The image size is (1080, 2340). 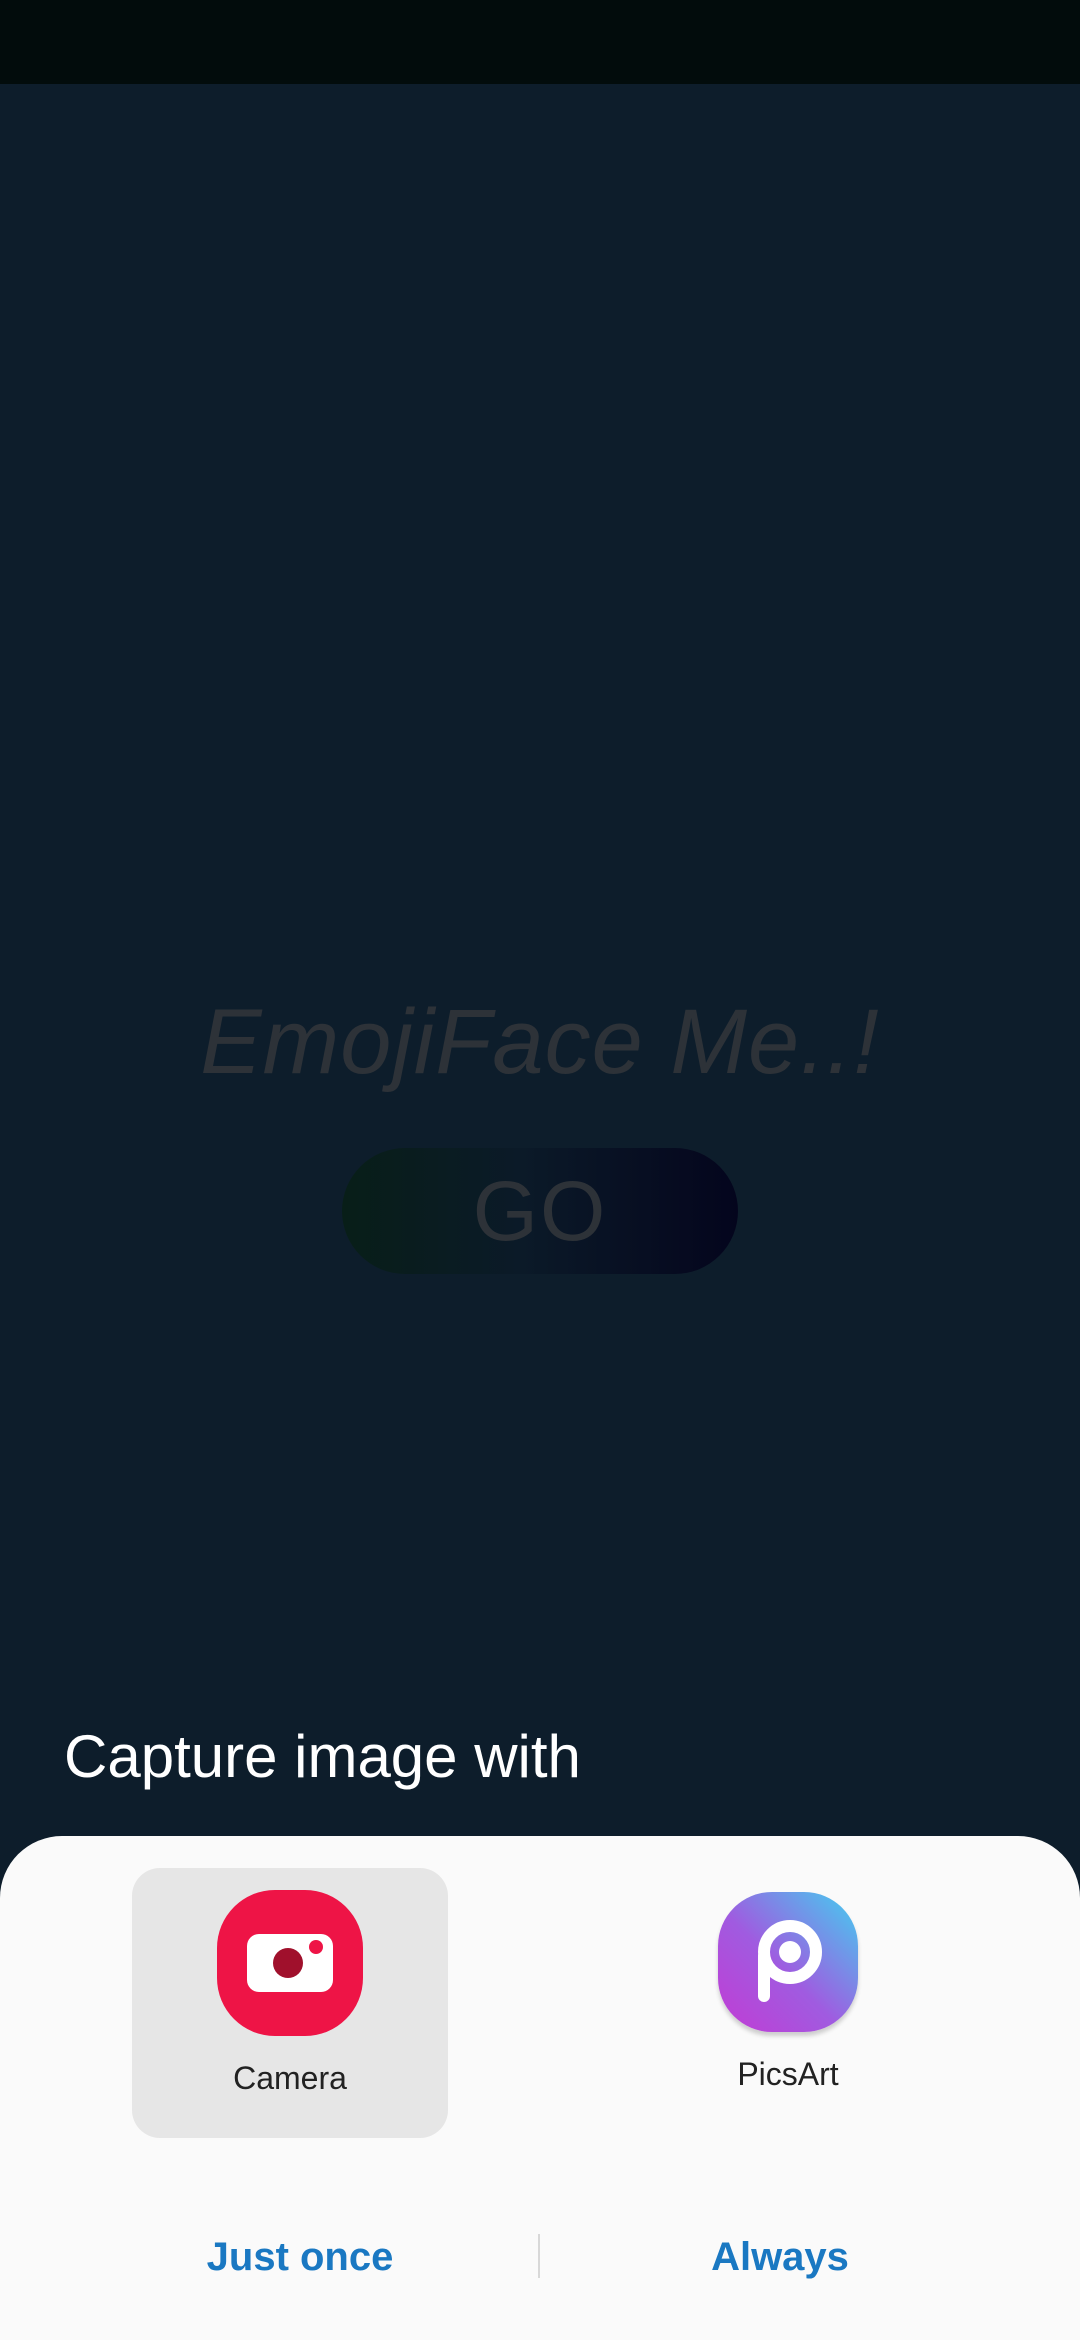 What do you see at coordinates (540, 1042) in the screenshot?
I see `app-title: EmojiFace Me..!` at bounding box center [540, 1042].